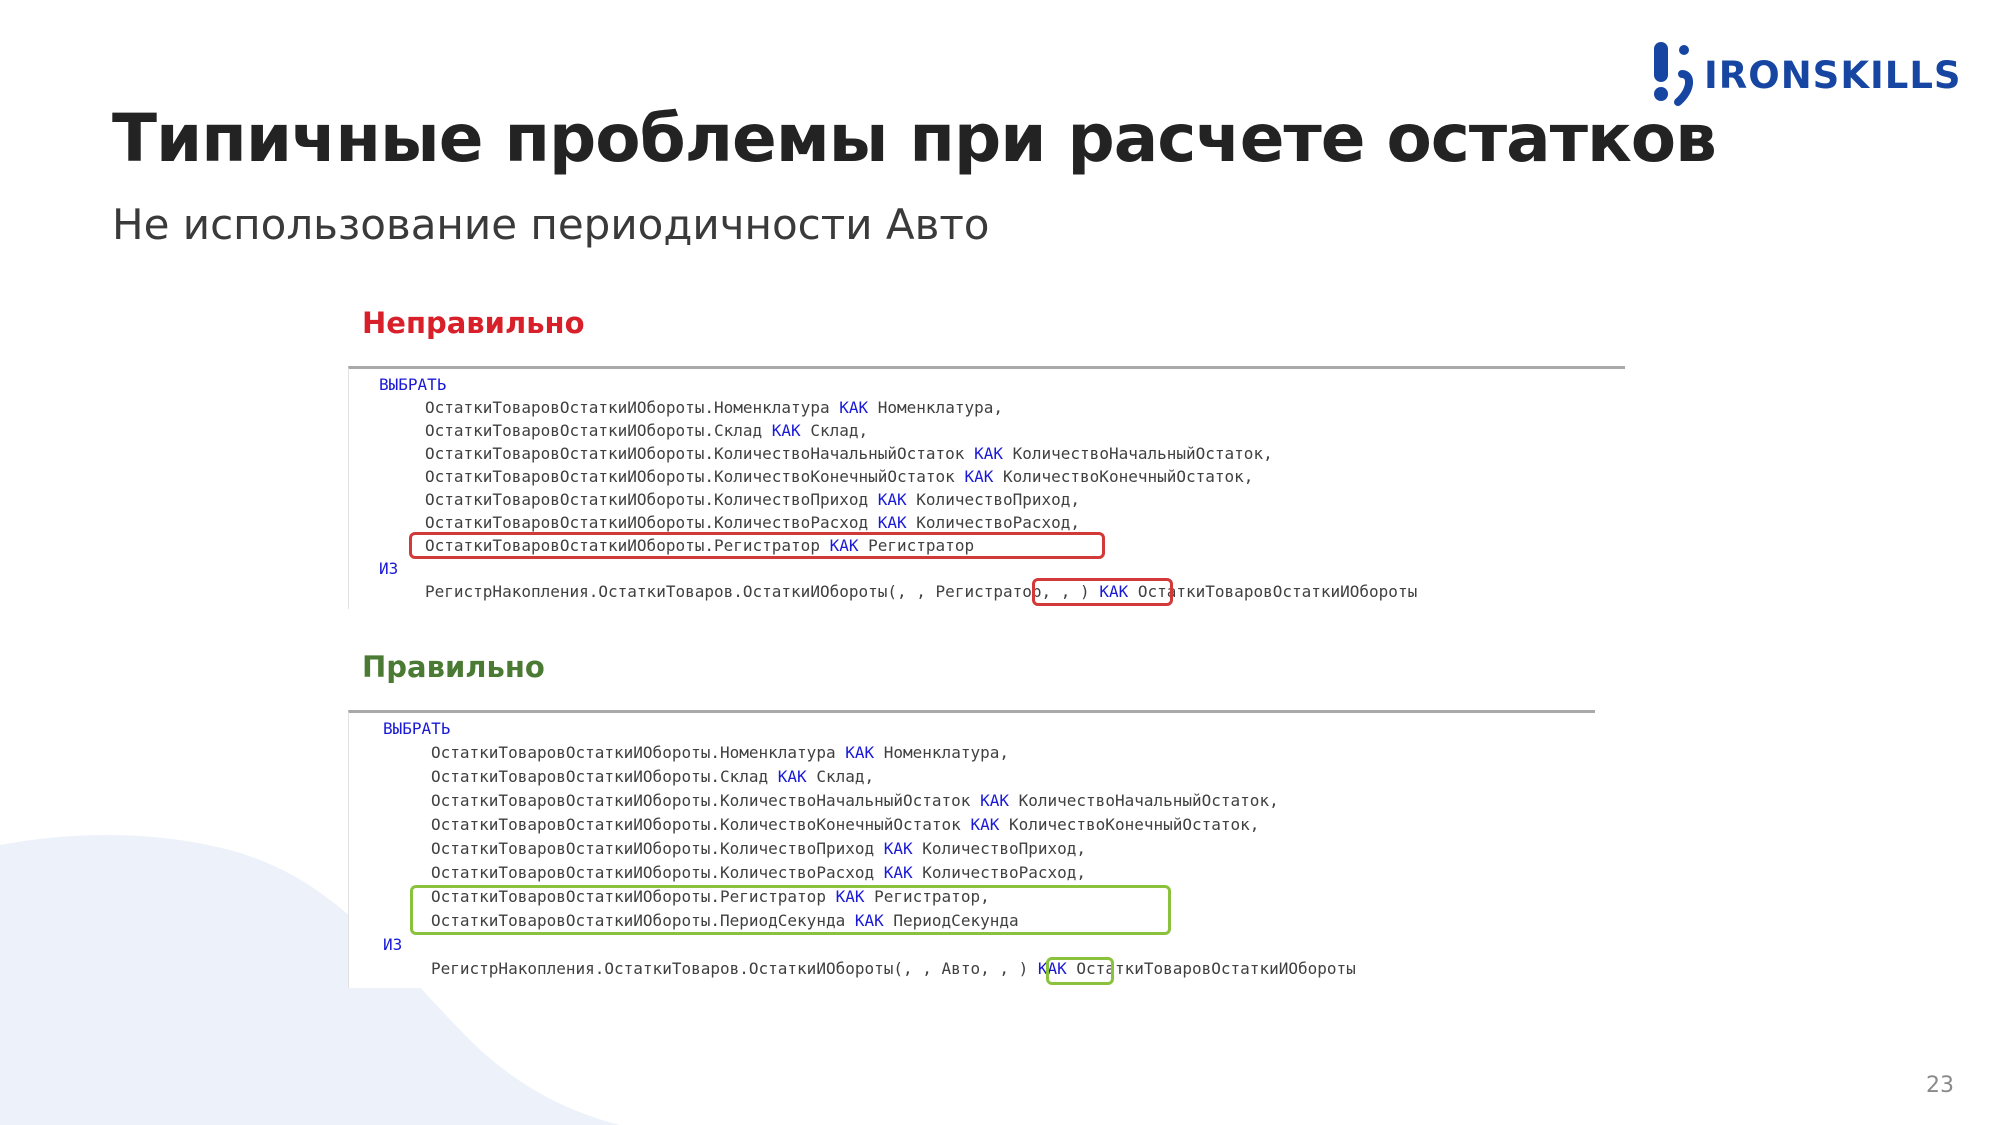 The width and height of the screenshot is (2000, 1125). What do you see at coordinates (1009, 968) in the screenshot?
I see `code-text: , , )` at bounding box center [1009, 968].